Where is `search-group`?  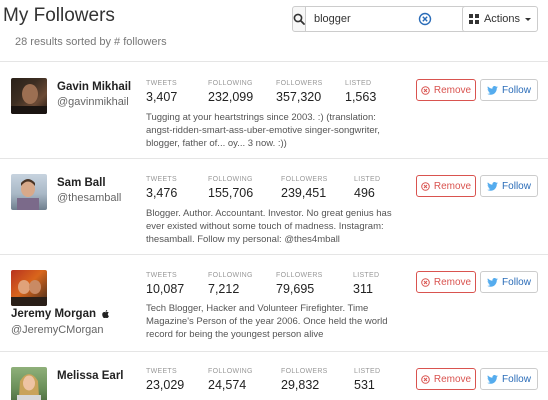
search-group is located at coordinates (385, 19).